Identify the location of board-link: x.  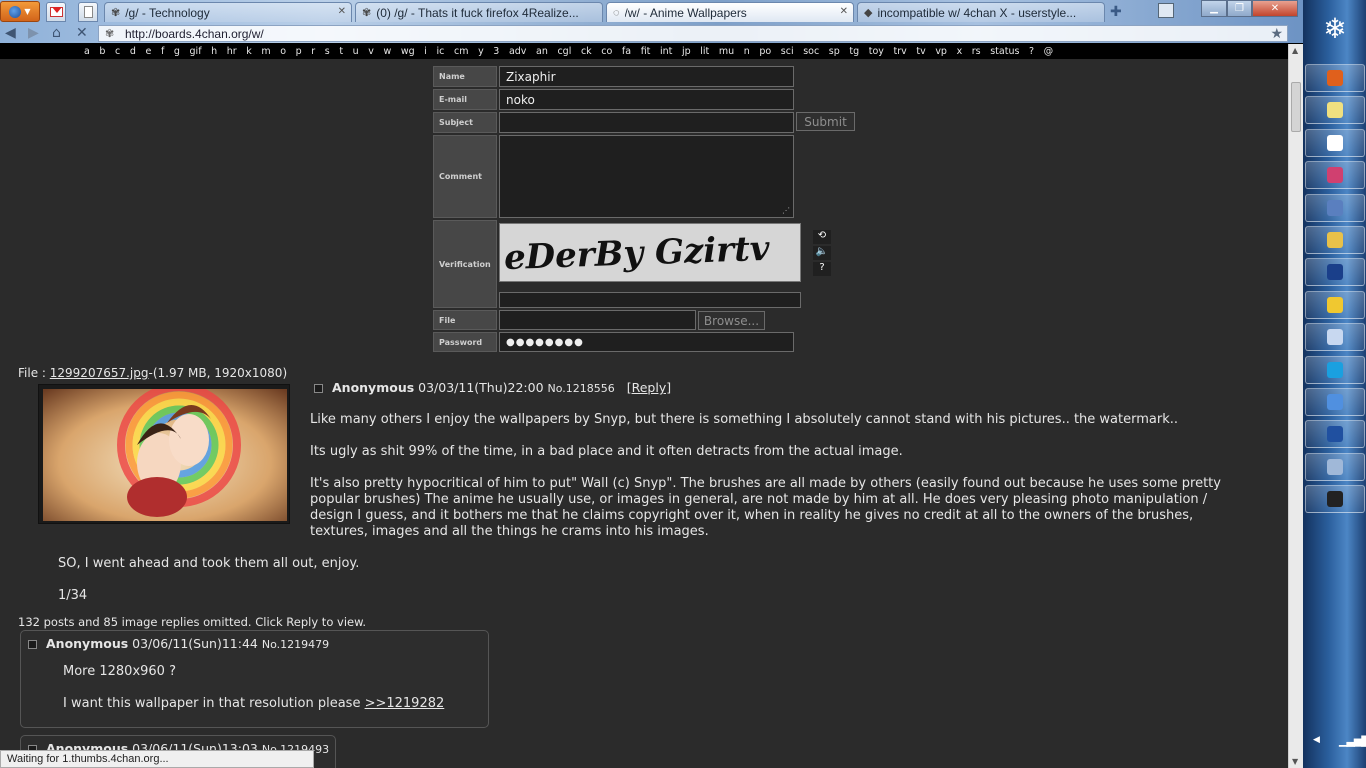
(960, 51).